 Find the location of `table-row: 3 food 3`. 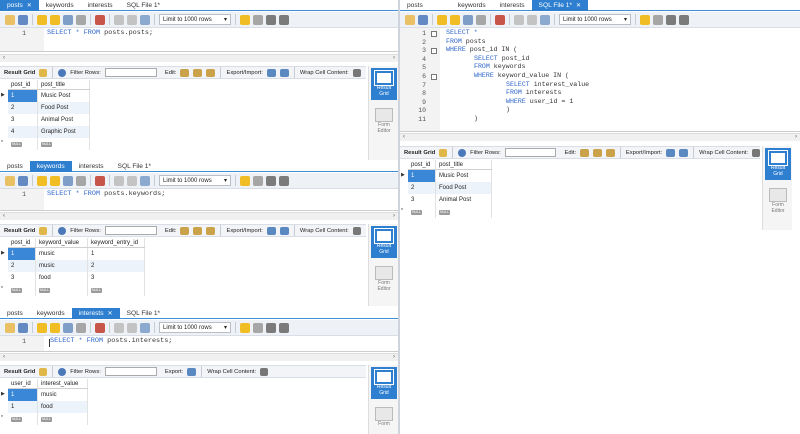

table-row: 3 food 3 is located at coordinates (76, 278).